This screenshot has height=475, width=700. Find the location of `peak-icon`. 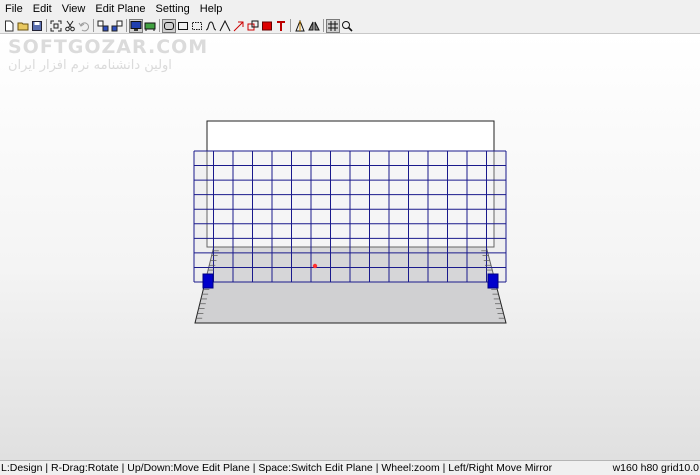

peak-icon is located at coordinates (225, 25).